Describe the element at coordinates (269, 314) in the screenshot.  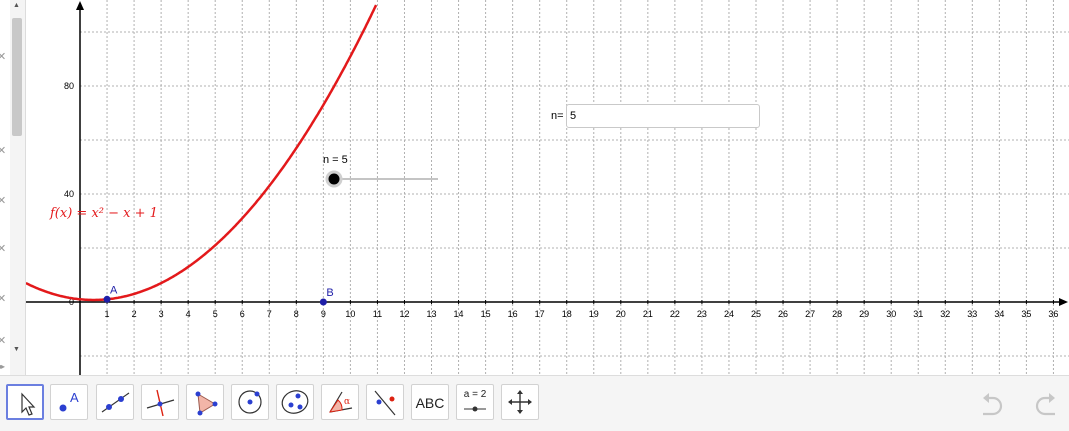
I see `x-tick-label: 7` at that location.